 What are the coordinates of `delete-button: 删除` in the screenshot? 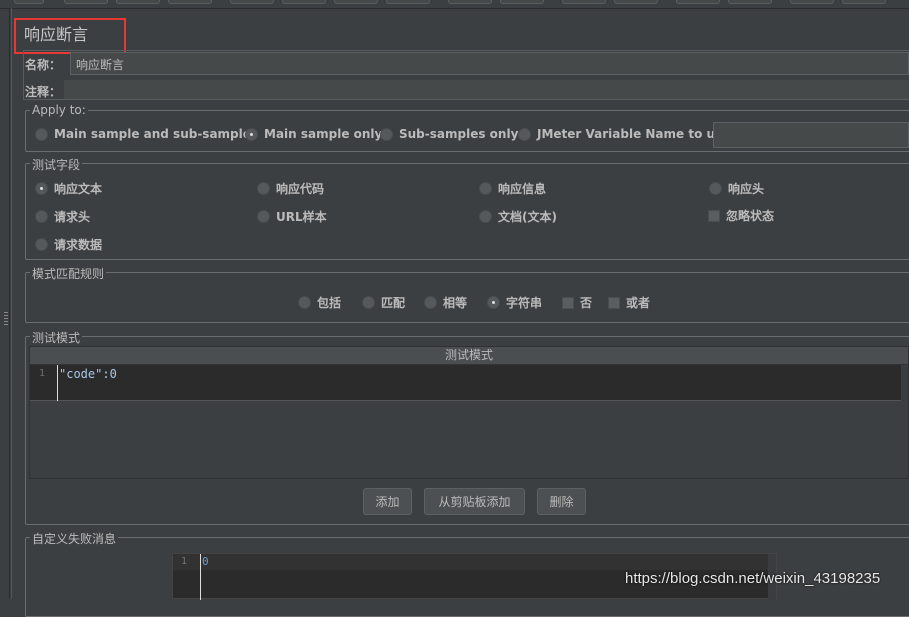 It's located at (561, 501).